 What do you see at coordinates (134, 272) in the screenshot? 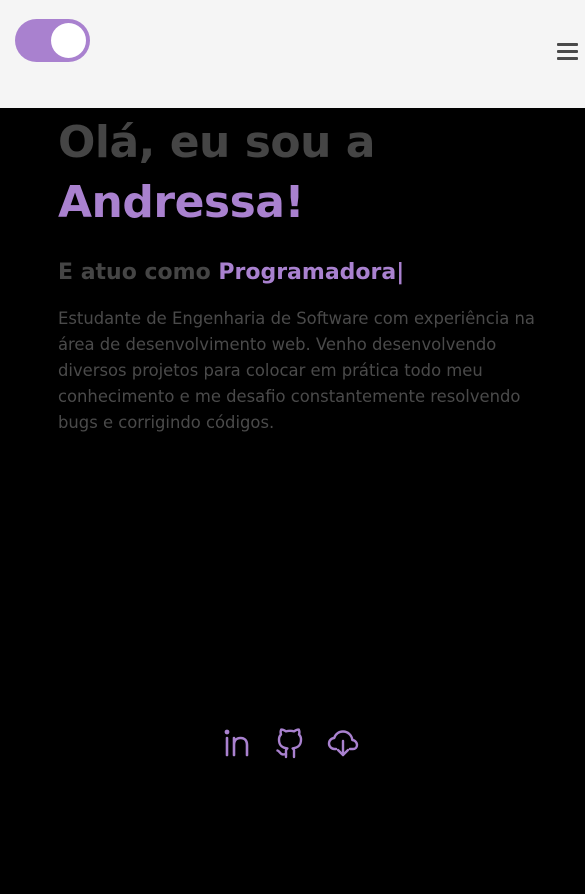
I see `role-prefix: E atuo como` at bounding box center [134, 272].